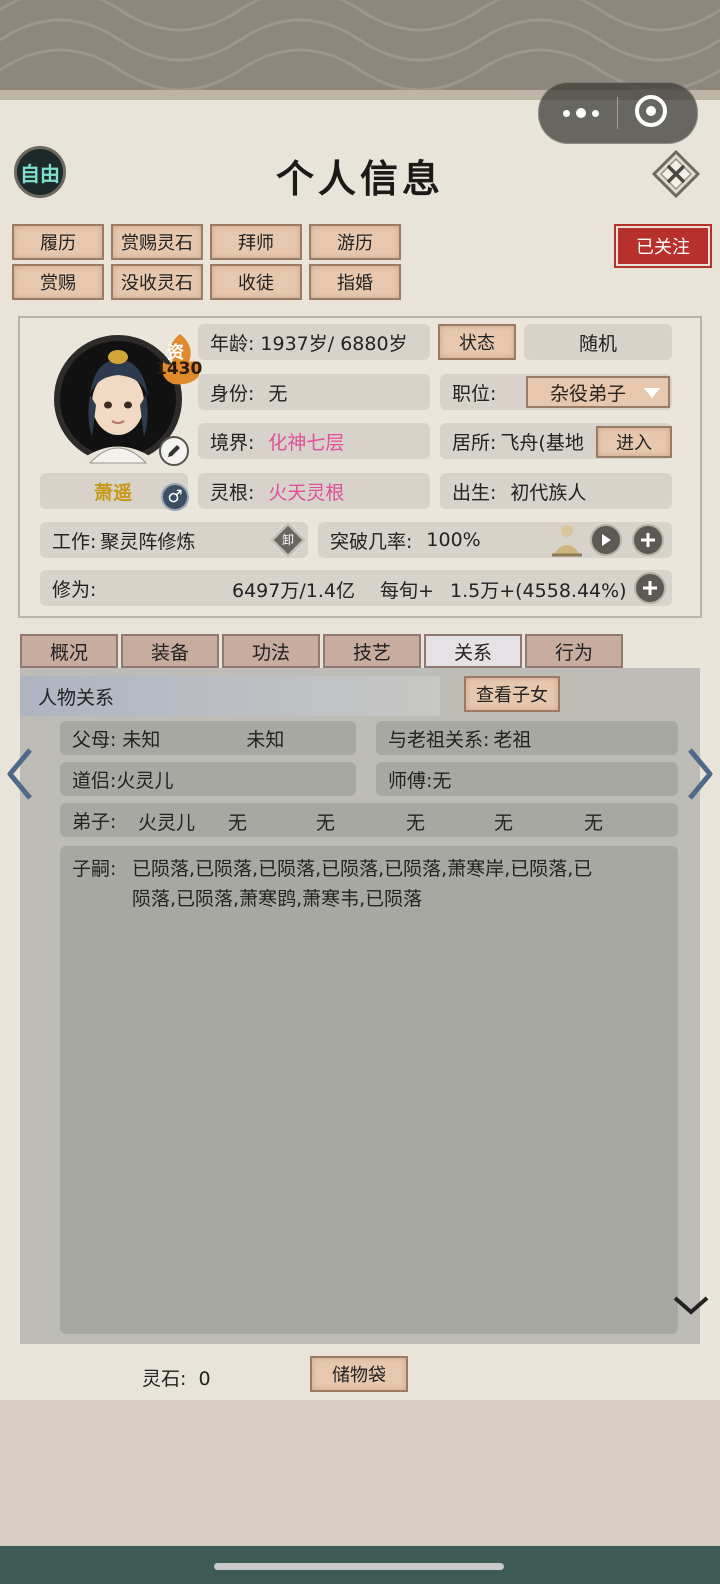 The width and height of the screenshot is (720, 1584). I want to click on partner-label: 道侣:, so click(94, 780).